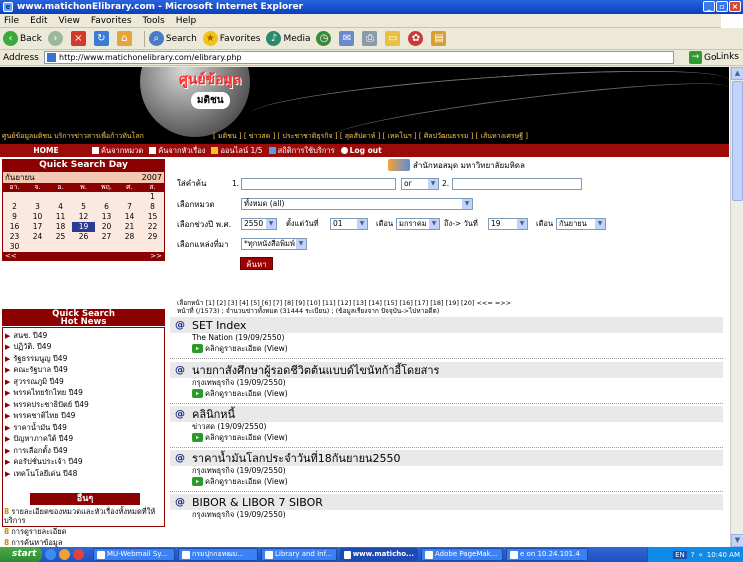  What do you see at coordinates (357, 204) in the screenshot?
I see `category-select: ทั้งหมด (all) ▼` at bounding box center [357, 204].